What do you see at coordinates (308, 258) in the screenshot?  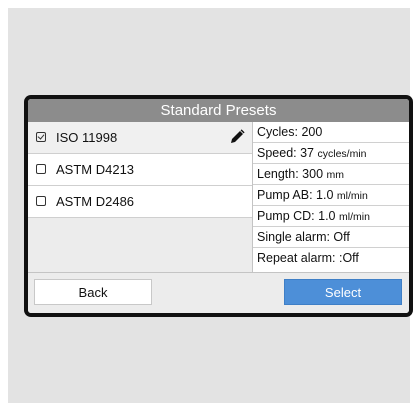 I see `param-repeat-alarm-value: Repeat alarm: :Off` at bounding box center [308, 258].